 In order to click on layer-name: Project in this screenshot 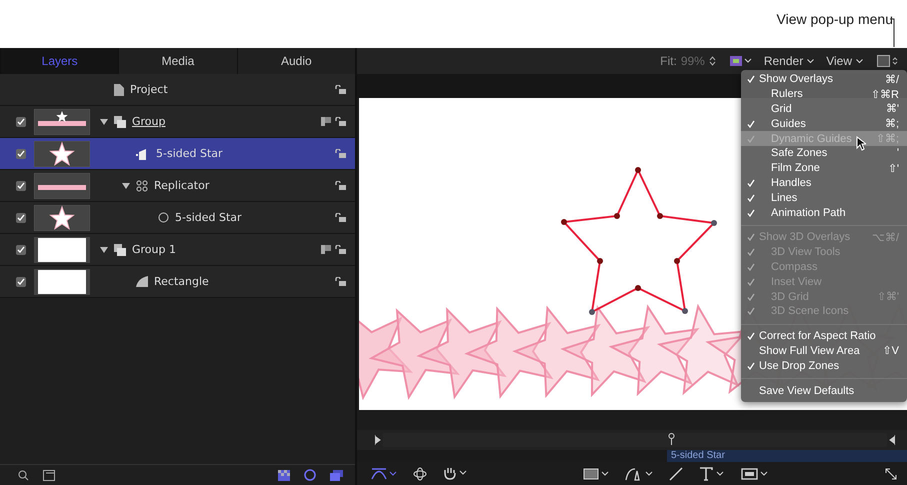, I will do `click(149, 89)`.